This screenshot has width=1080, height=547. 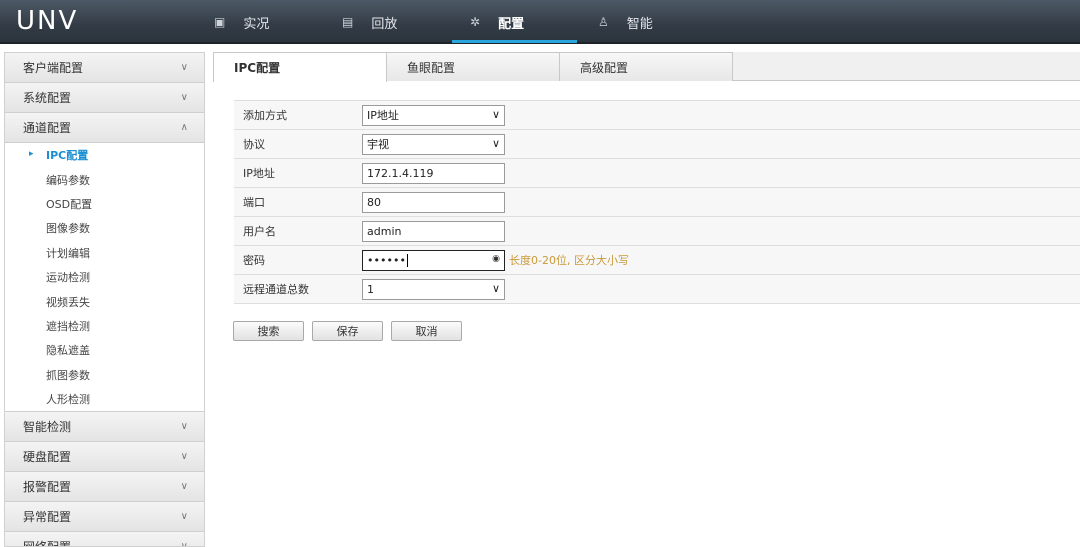 I want to click on sidebar-item-osd: OSD配置, so click(x=104, y=204).